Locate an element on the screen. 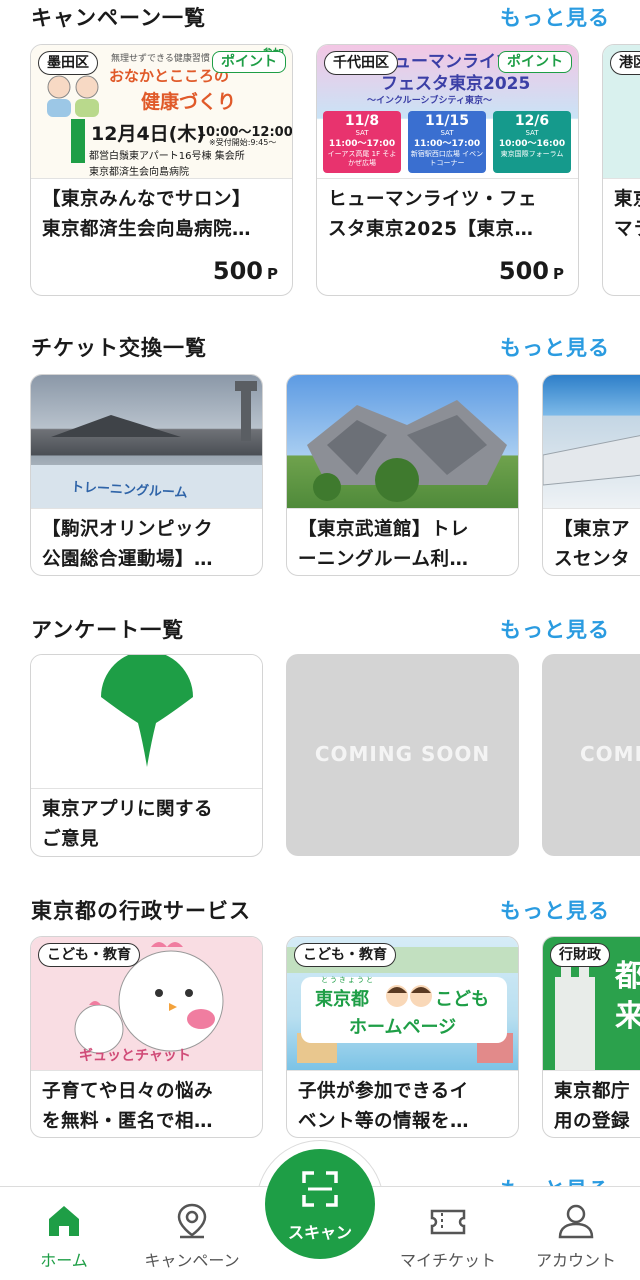 This screenshot has height=1280, width=640. scan-label: スキャン is located at coordinates (319, 1232).